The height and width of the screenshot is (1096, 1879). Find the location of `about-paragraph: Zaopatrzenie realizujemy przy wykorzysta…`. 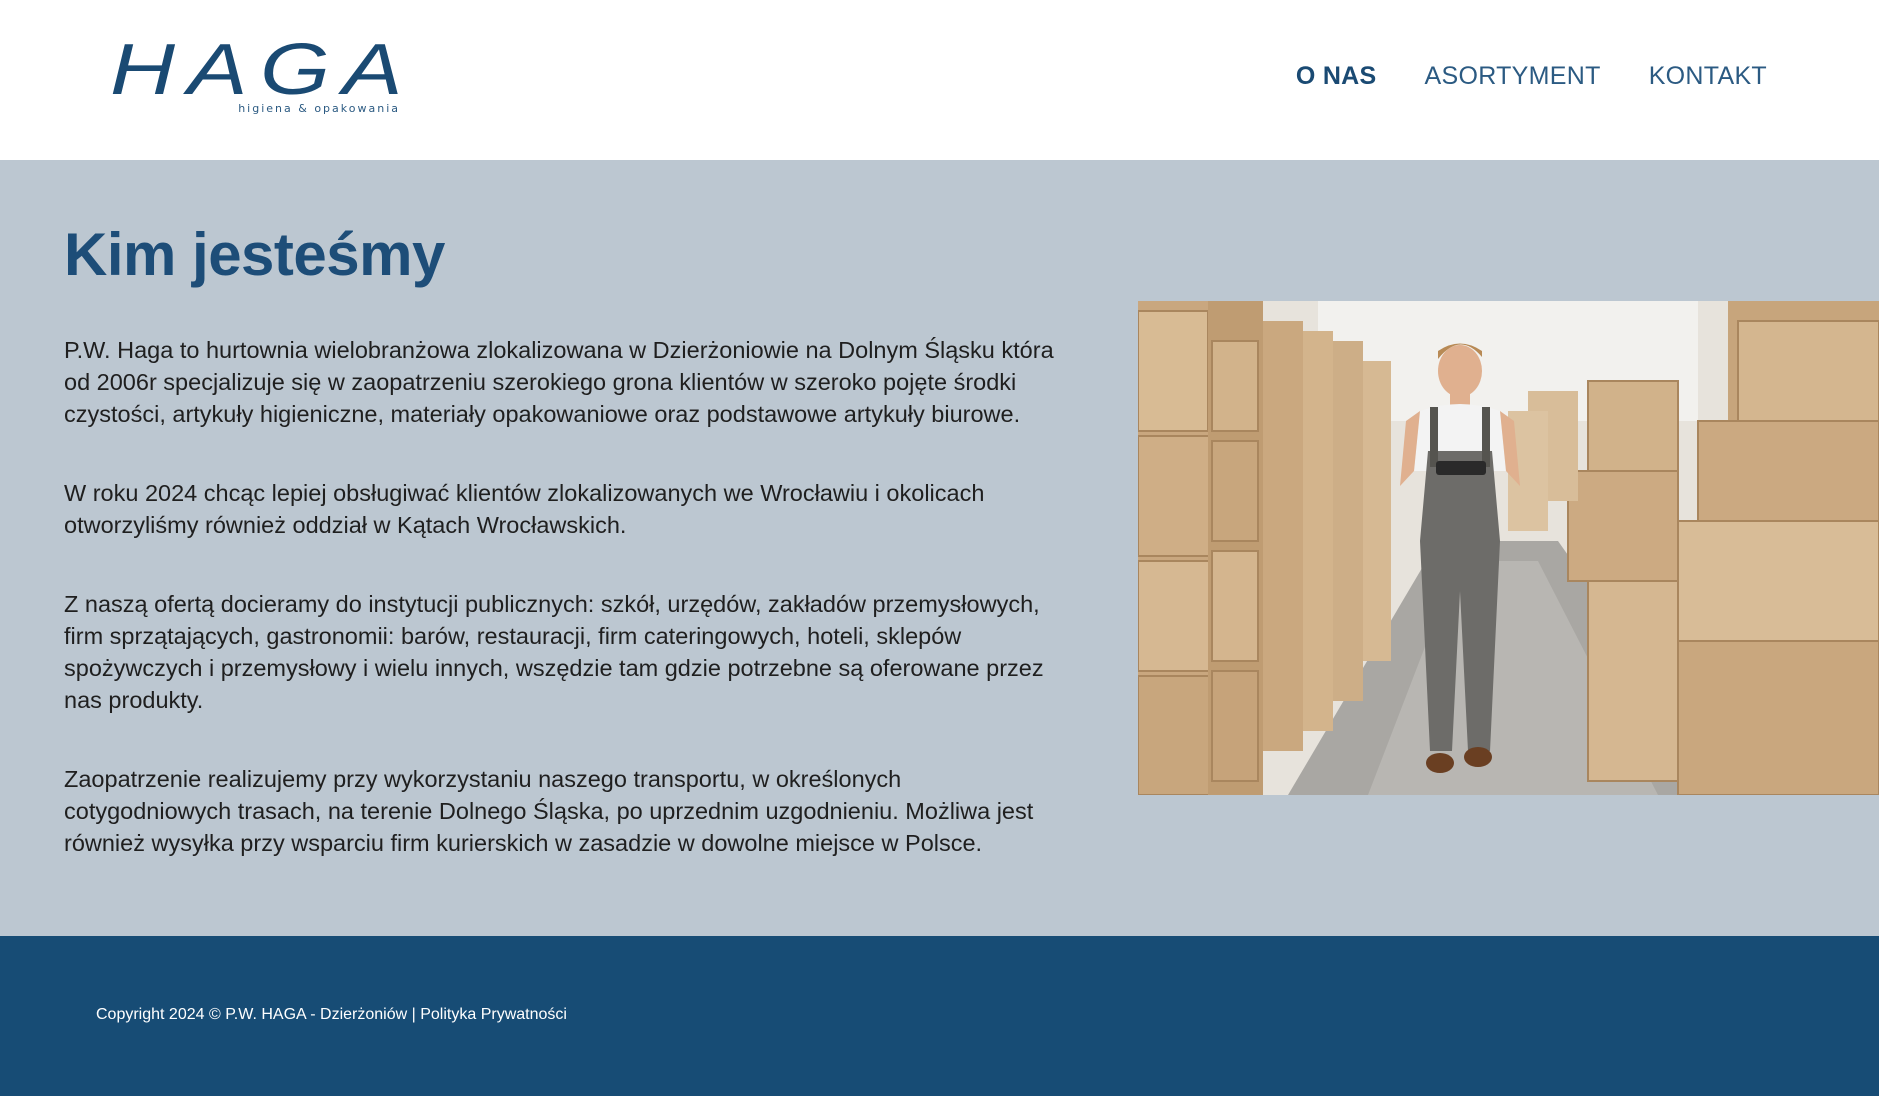

about-paragraph: Zaopatrzenie realizujemy przy wykorzysta… is located at coordinates (549, 811).